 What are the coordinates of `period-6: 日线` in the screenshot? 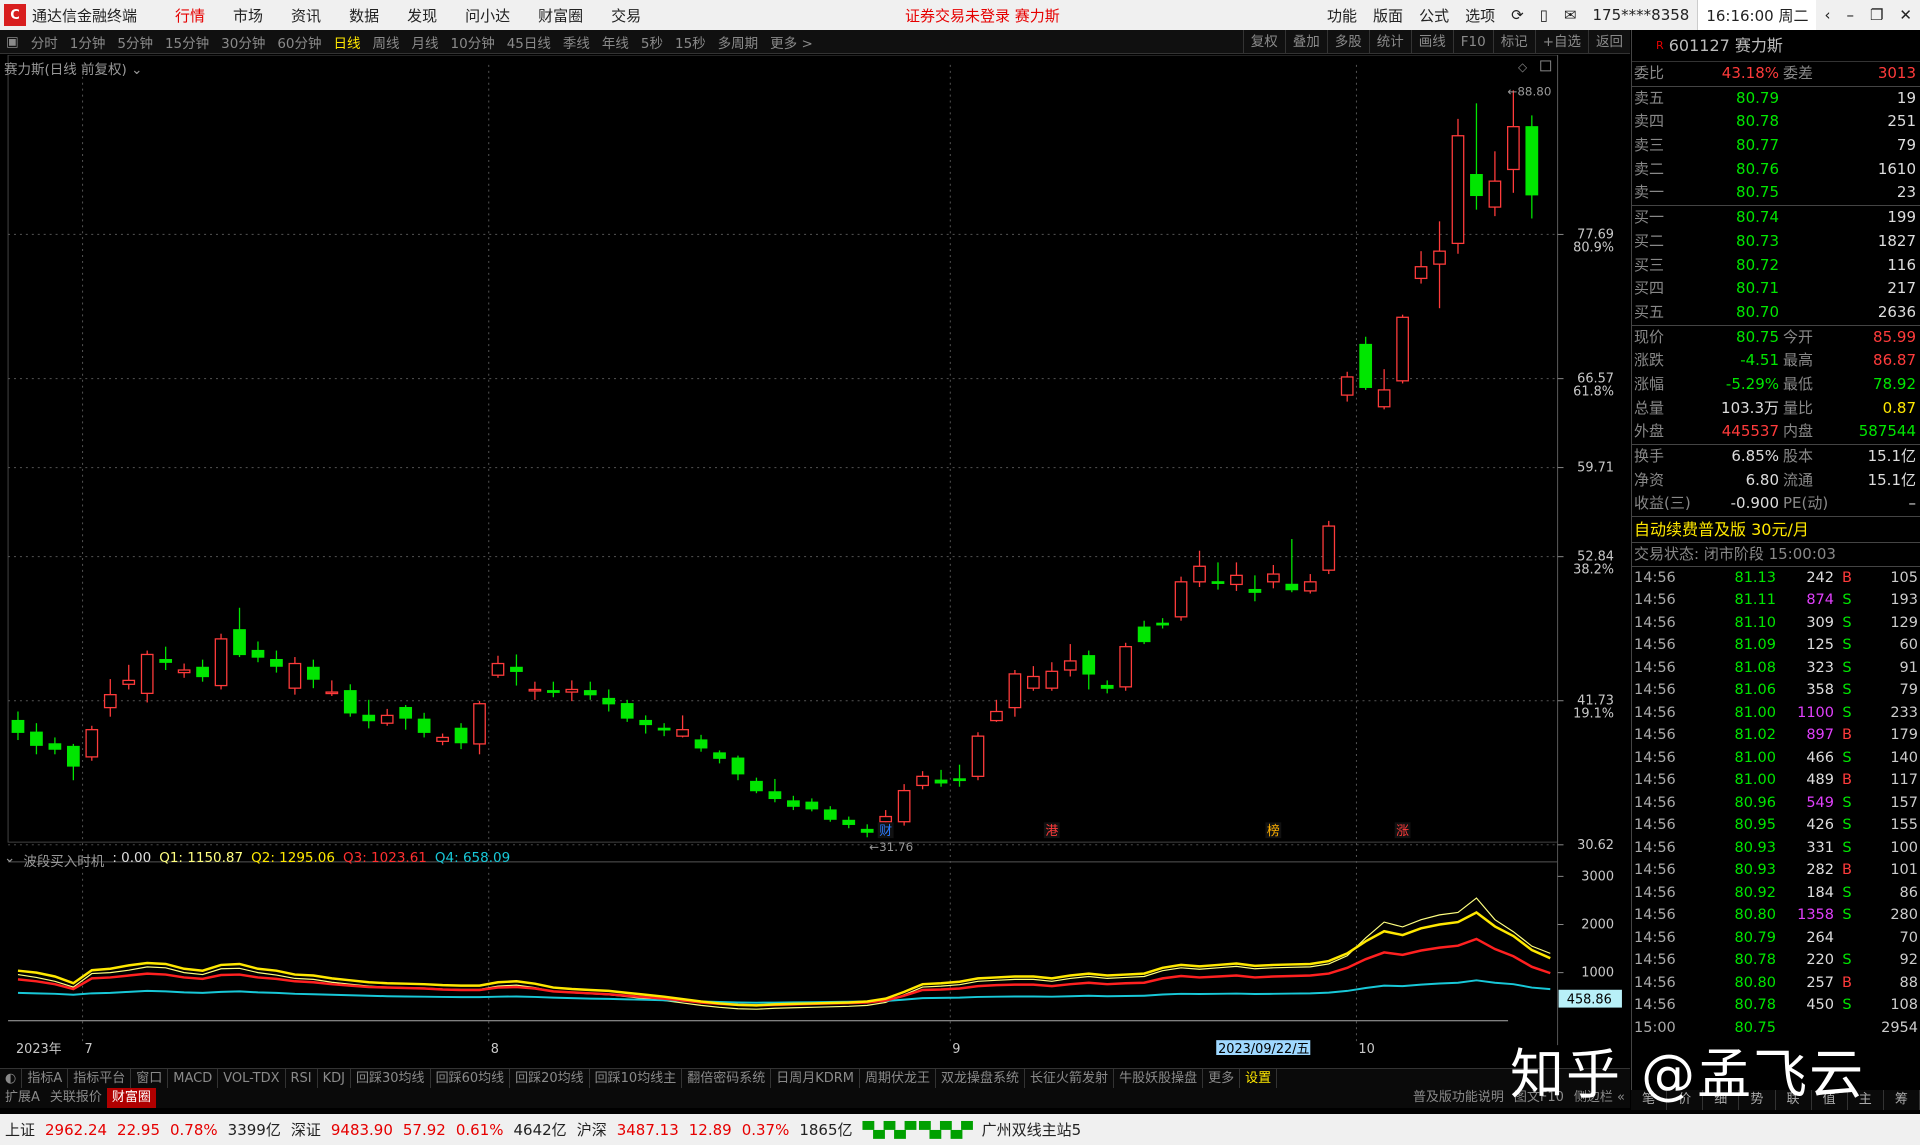 It's located at (347, 42).